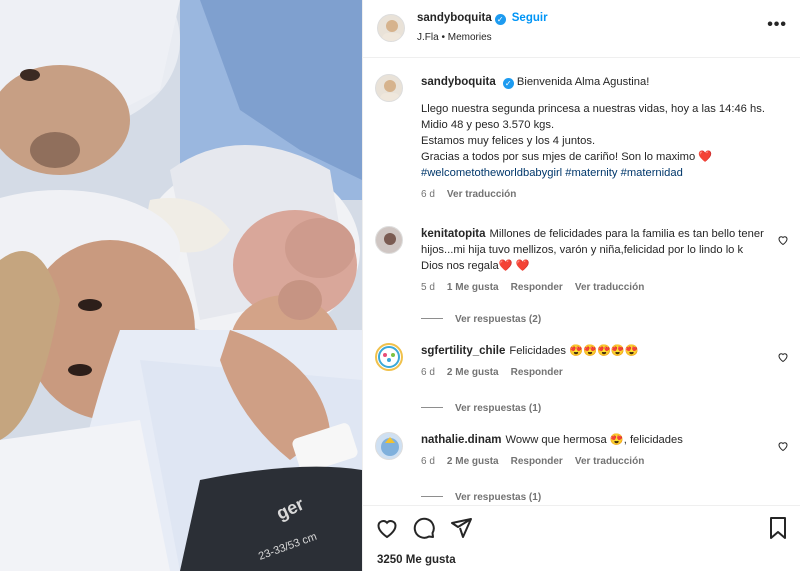 The height and width of the screenshot is (571, 800). I want to click on location-link: J.Fla, so click(428, 37).